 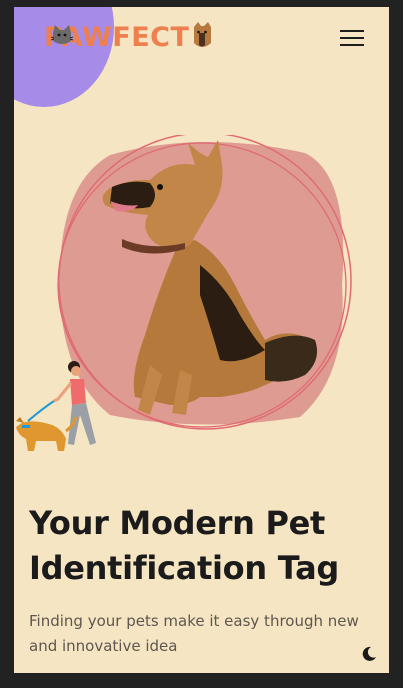 I want to click on hero-title: Your Modern Pet Identification Tag, so click(x=184, y=545).